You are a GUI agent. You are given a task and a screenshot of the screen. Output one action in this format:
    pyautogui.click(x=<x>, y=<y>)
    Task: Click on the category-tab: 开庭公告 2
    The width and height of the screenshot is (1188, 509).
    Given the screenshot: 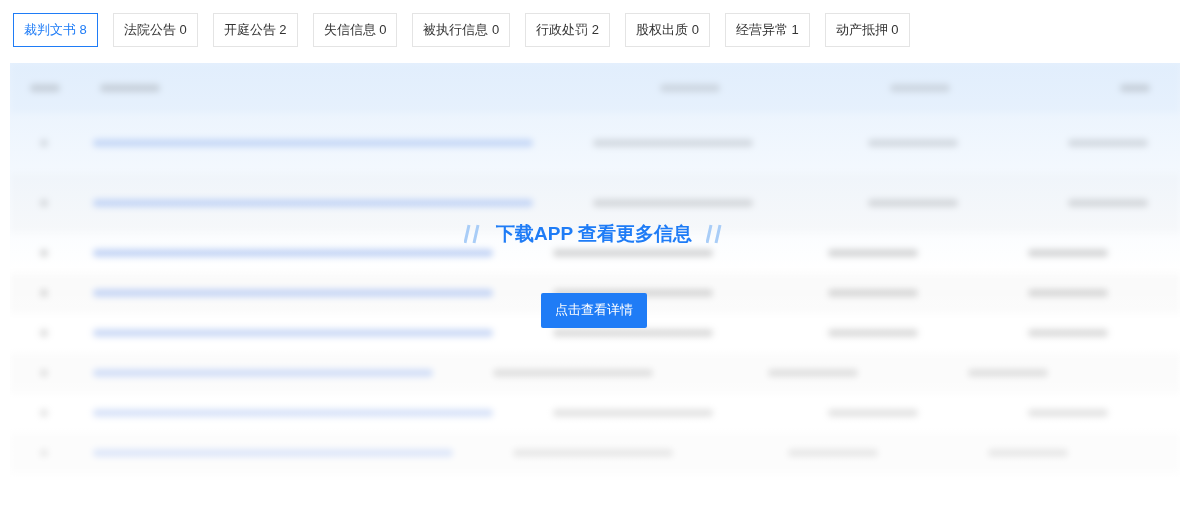 What is the action you would take?
    pyautogui.click(x=255, y=30)
    